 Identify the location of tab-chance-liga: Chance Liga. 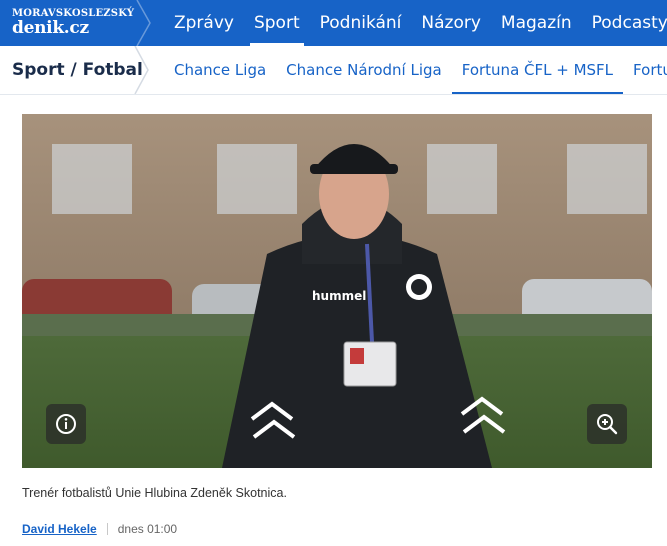
(220, 70).